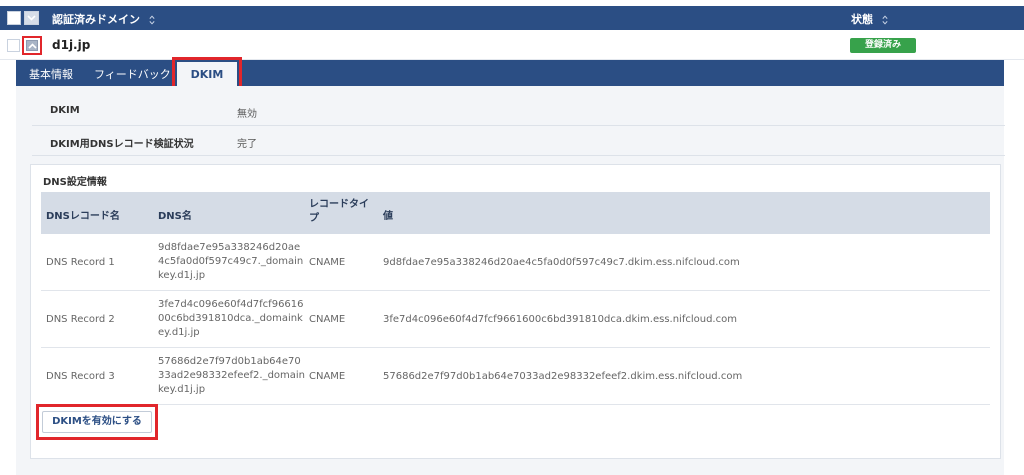 The width and height of the screenshot is (1024, 475). Describe the element at coordinates (518, 141) in the screenshot. I see `info-row-dns-verification: DKIM用DNSレコード検証状況 完了` at that location.